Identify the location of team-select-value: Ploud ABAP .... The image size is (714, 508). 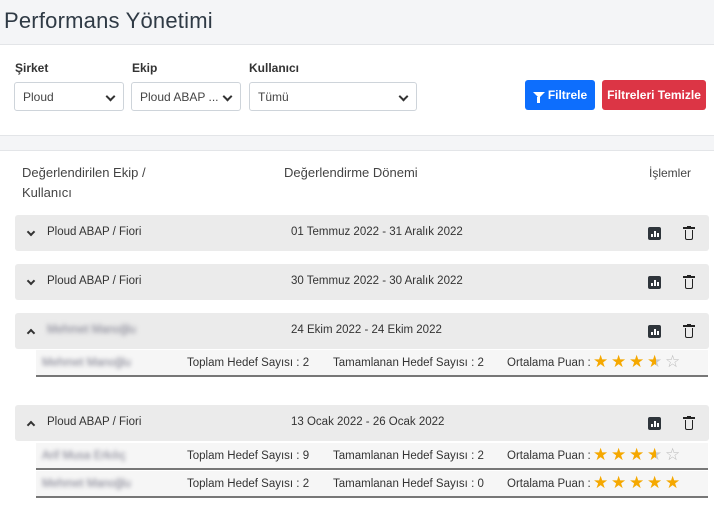
(179, 97).